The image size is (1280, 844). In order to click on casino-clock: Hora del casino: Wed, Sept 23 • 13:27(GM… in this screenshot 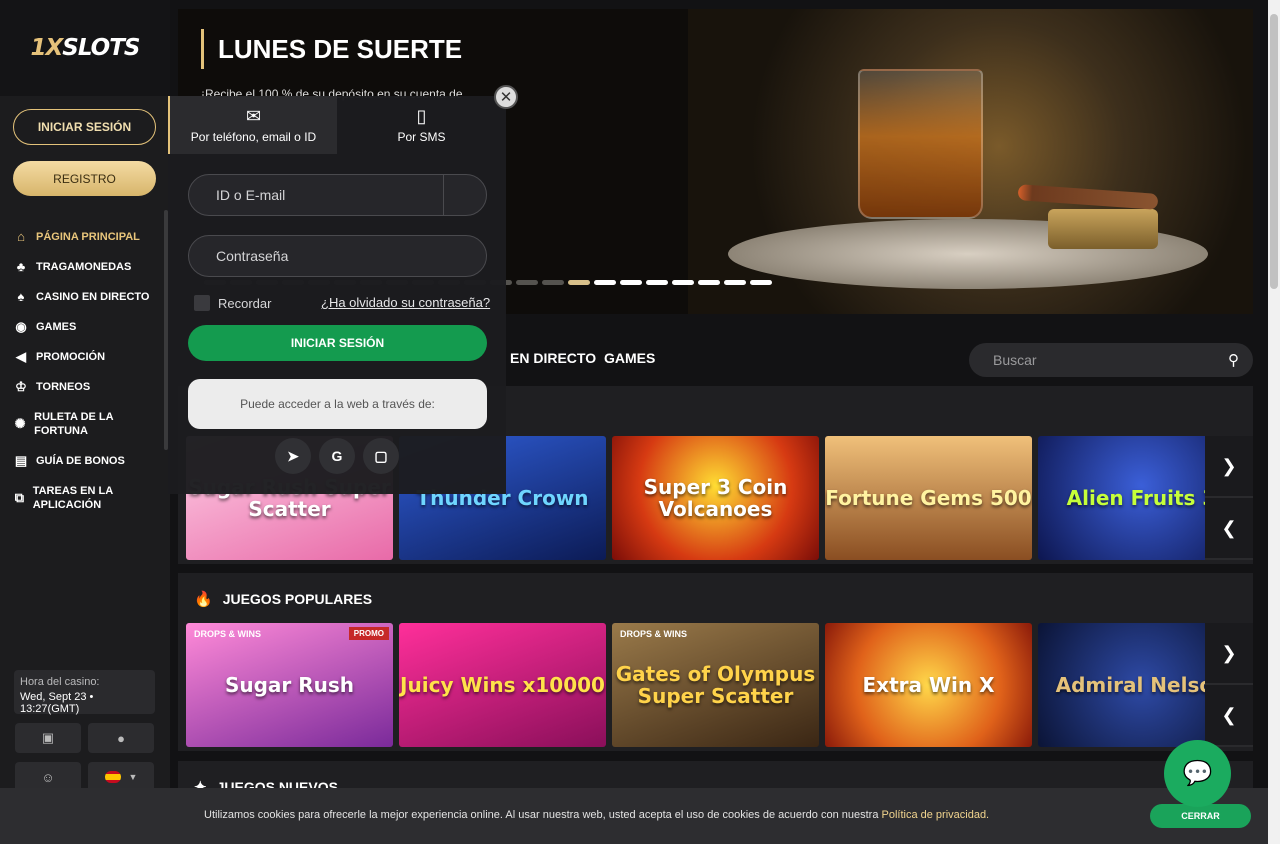, I will do `click(84, 692)`.